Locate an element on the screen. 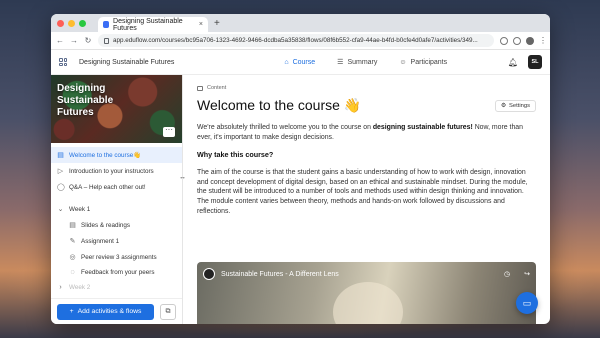 Image resolution: width=600 pixels, height=338 pixels. browser-menu-icon: ⋮ is located at coordinates (543, 40).